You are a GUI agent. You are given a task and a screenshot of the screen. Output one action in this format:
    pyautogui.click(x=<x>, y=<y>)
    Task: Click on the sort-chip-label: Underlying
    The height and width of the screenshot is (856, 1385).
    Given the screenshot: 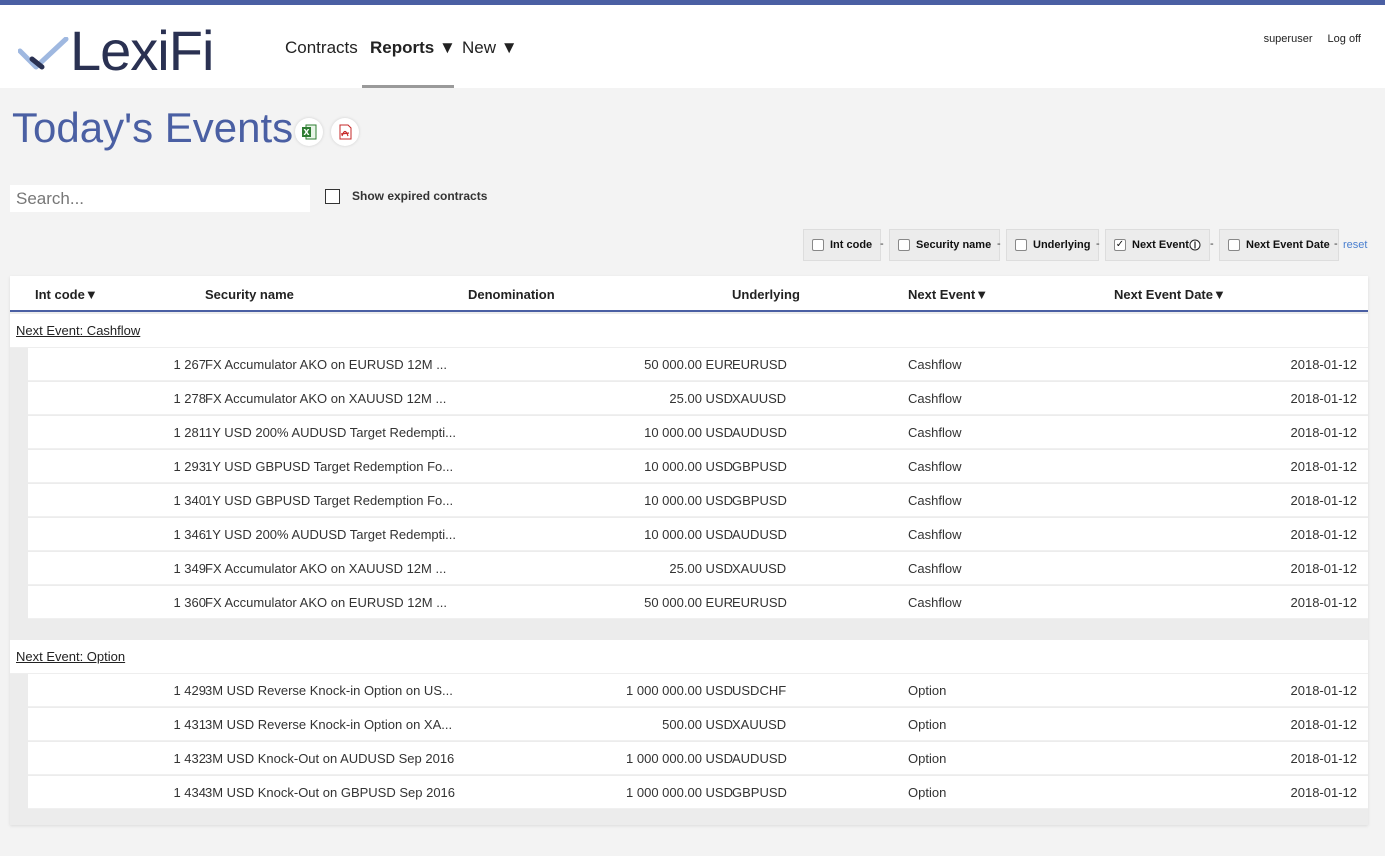 What is the action you would take?
    pyautogui.click(x=1062, y=245)
    